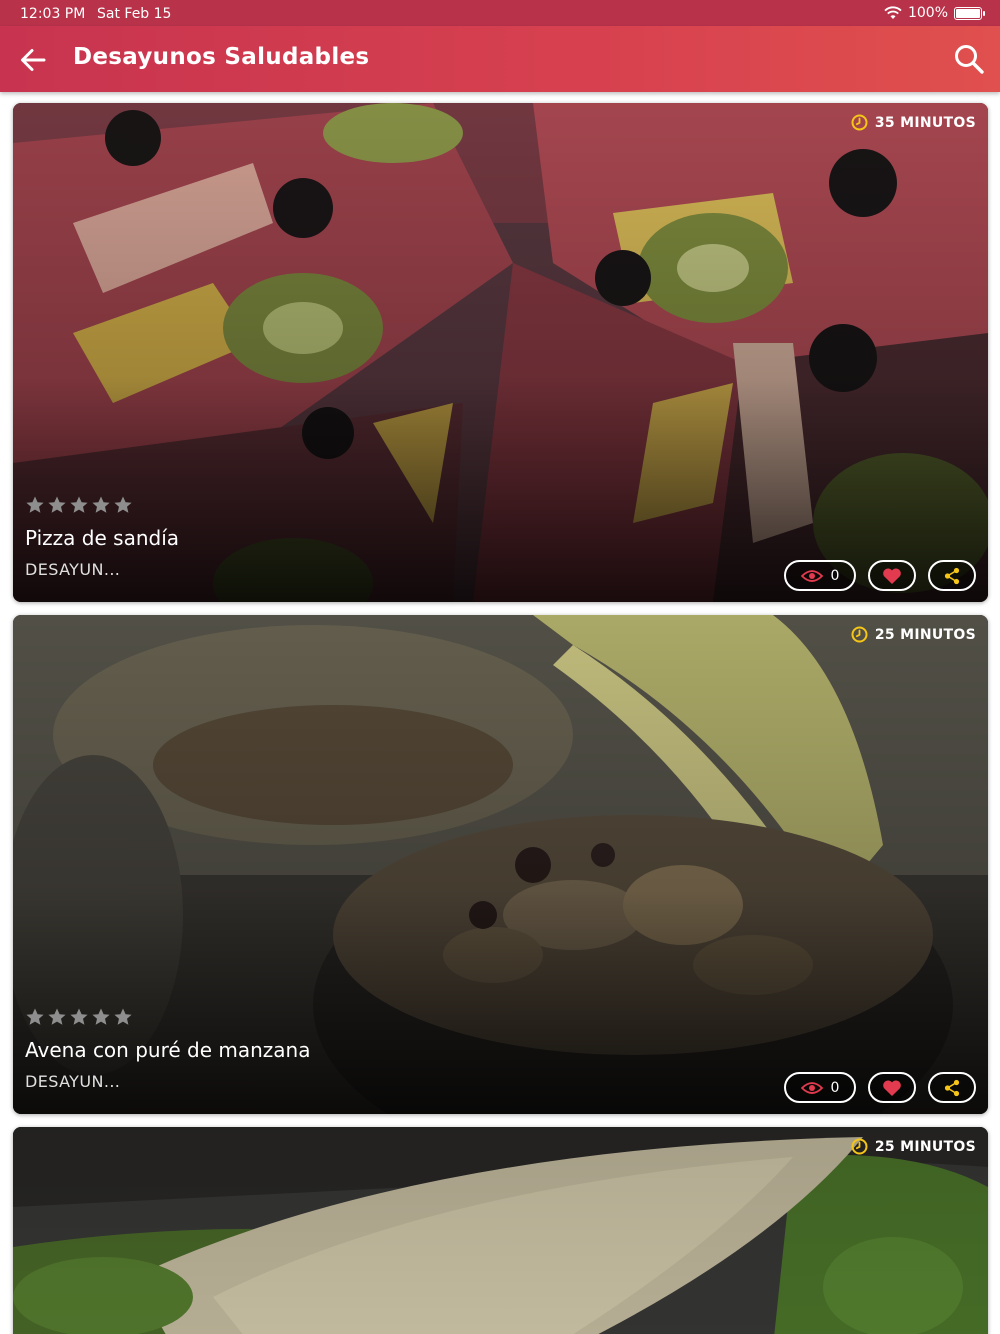  What do you see at coordinates (33, 60) in the screenshot?
I see `back-arrow-icon` at bounding box center [33, 60].